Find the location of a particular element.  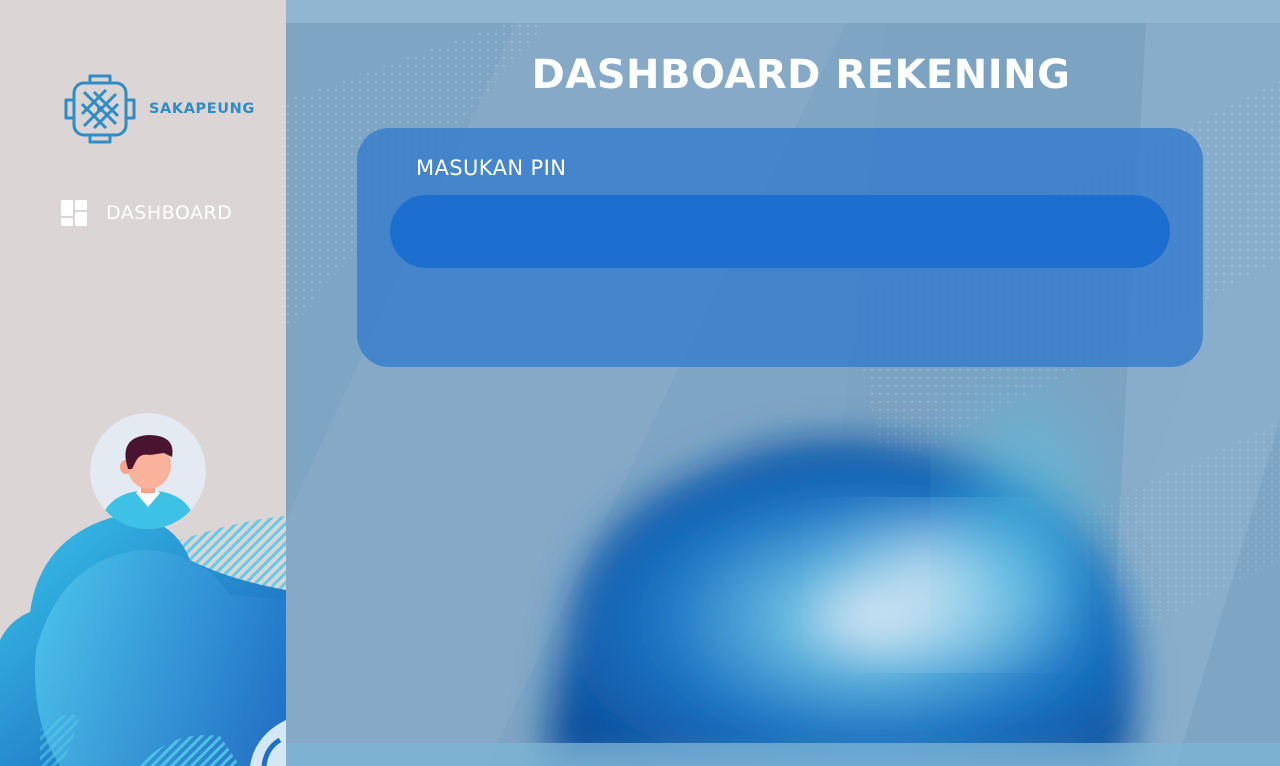

sidebar-item-dashboard: DASHBOARD is located at coordinates (146, 213).